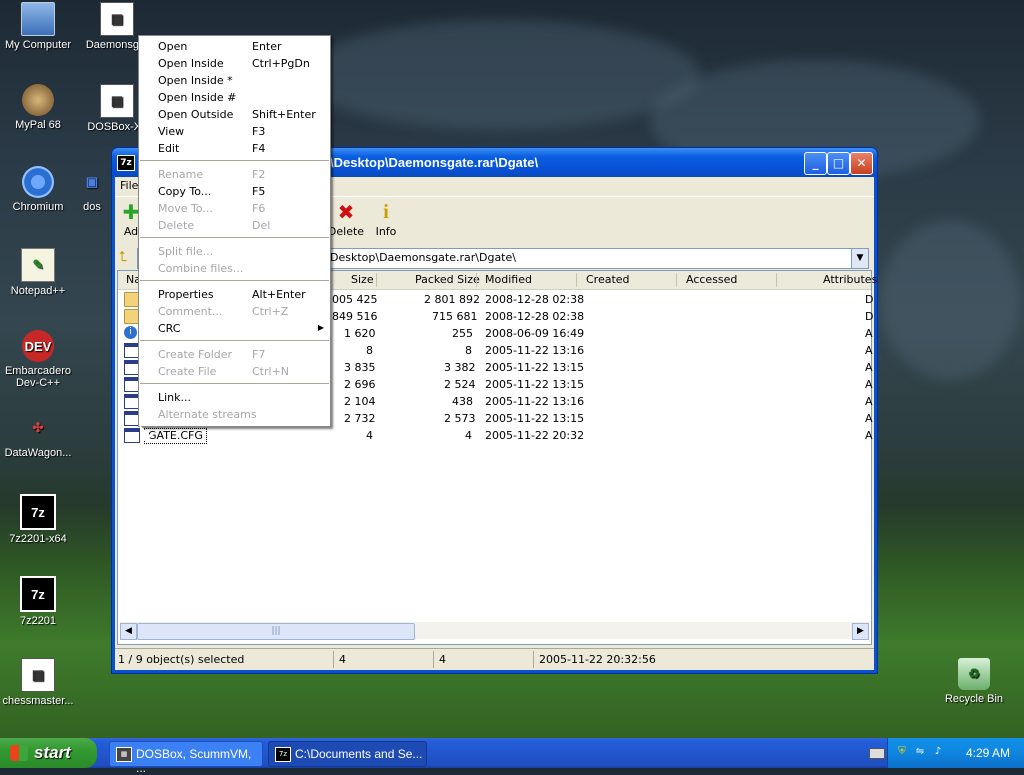  What do you see at coordinates (859, 258) in the screenshot?
I see `chevron-down-icon: ▼` at bounding box center [859, 258].